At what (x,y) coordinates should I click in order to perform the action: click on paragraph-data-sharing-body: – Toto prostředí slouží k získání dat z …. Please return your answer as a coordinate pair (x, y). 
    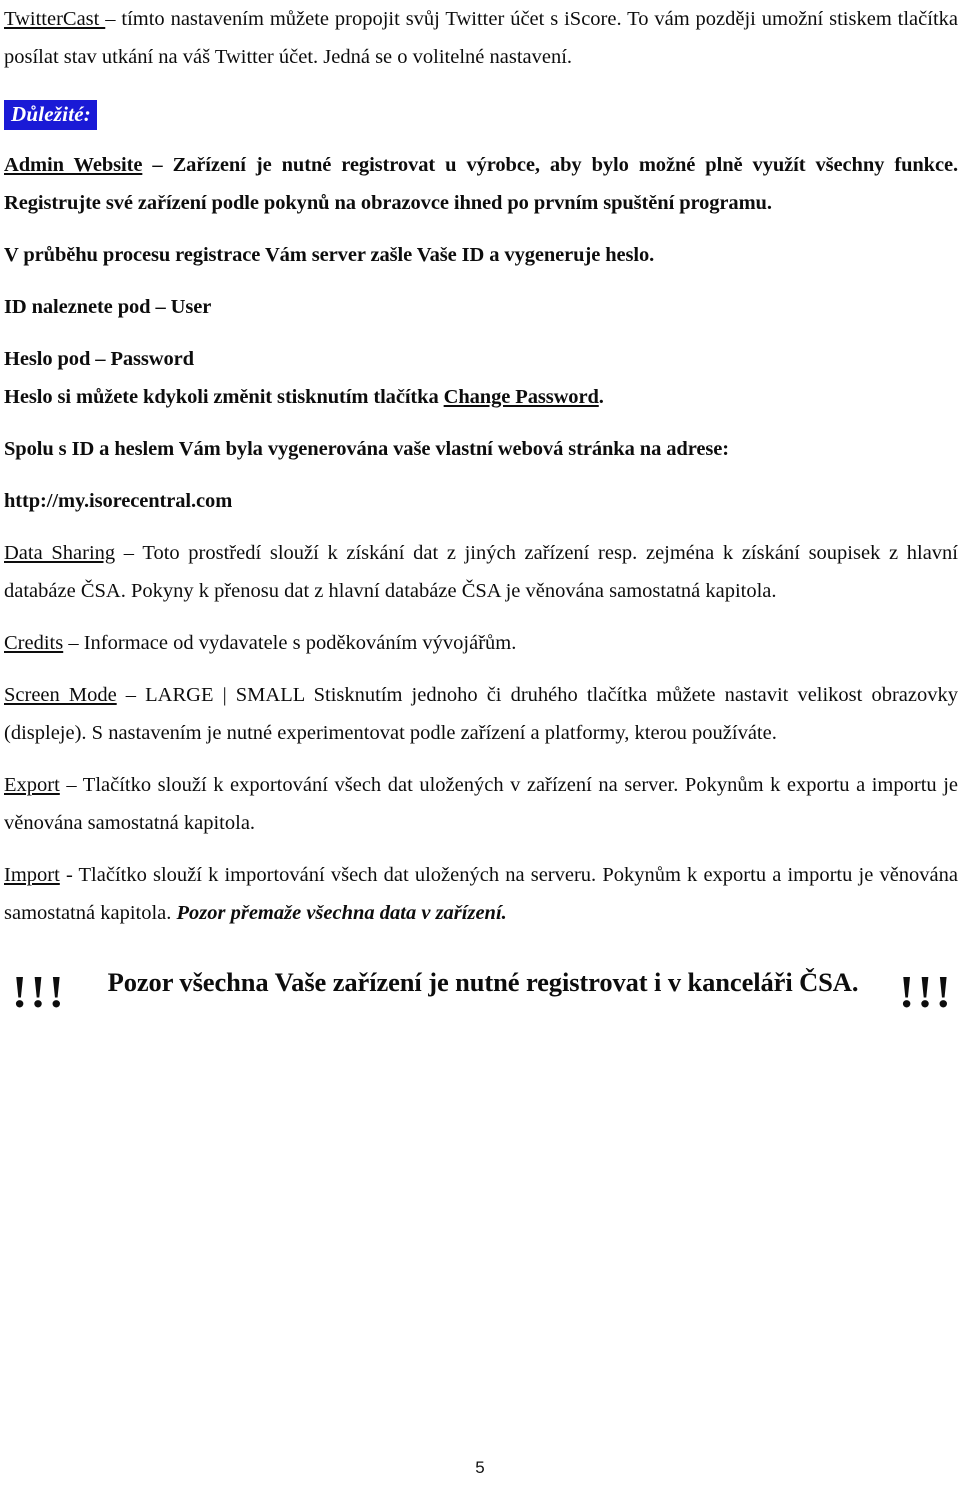
    Looking at the image, I should click on (481, 572).